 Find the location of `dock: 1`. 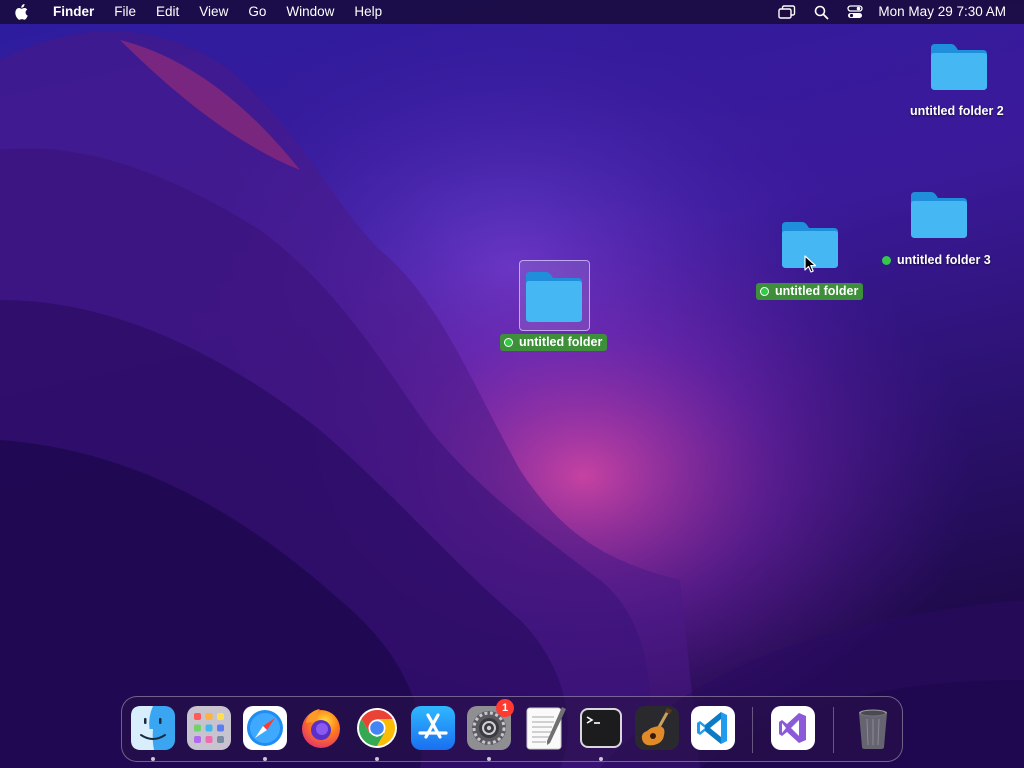

dock: 1 is located at coordinates (512, 729).